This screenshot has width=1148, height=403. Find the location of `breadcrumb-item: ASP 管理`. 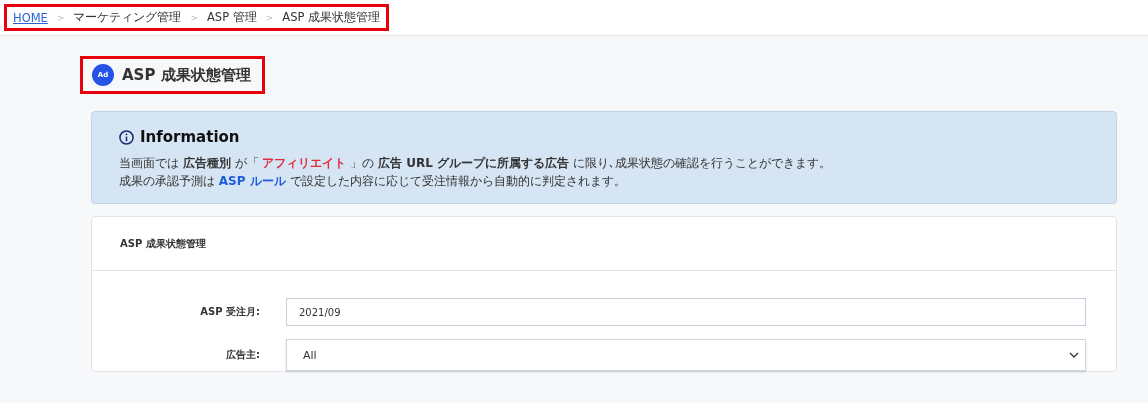

breadcrumb-item: ASP 管理 is located at coordinates (232, 17).